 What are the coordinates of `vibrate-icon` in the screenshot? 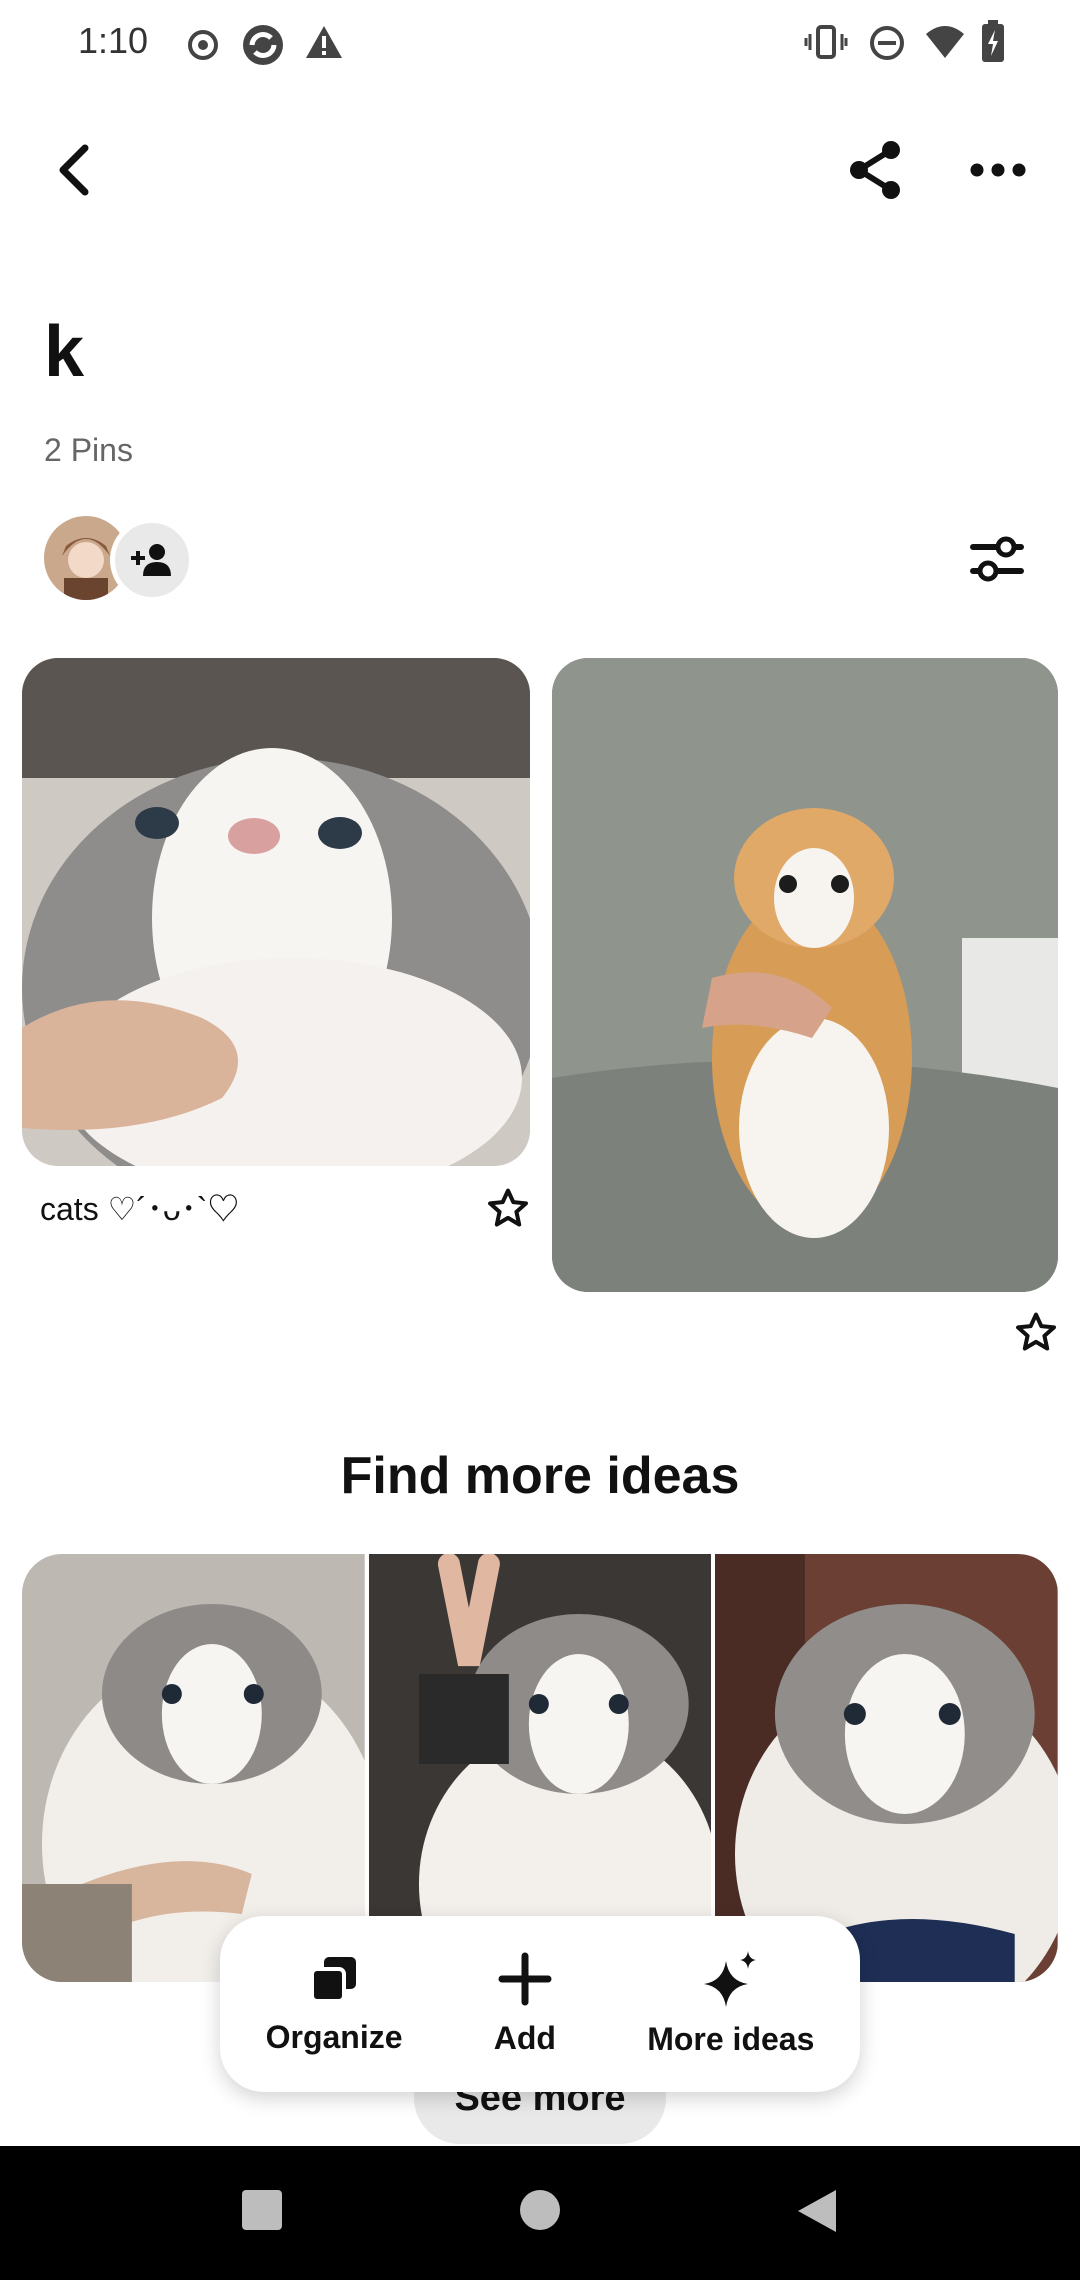 It's located at (826, 42).